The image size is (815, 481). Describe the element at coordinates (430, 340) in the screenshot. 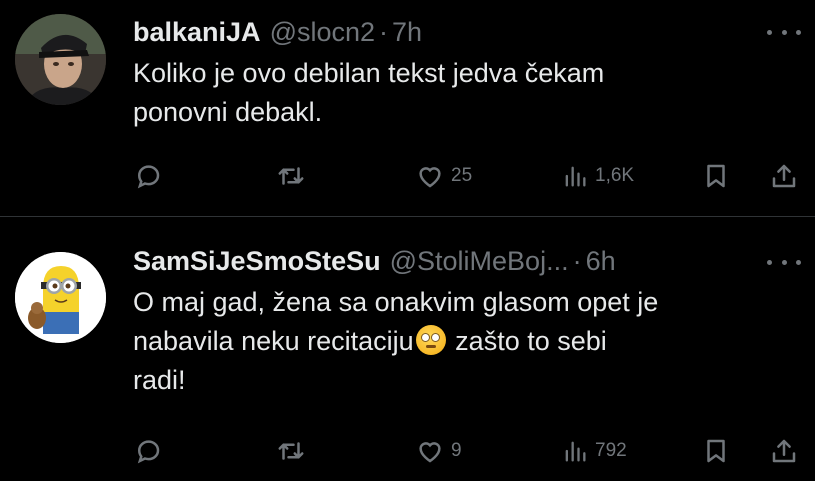

I see `face-with-rolling-eyes-icon` at that location.